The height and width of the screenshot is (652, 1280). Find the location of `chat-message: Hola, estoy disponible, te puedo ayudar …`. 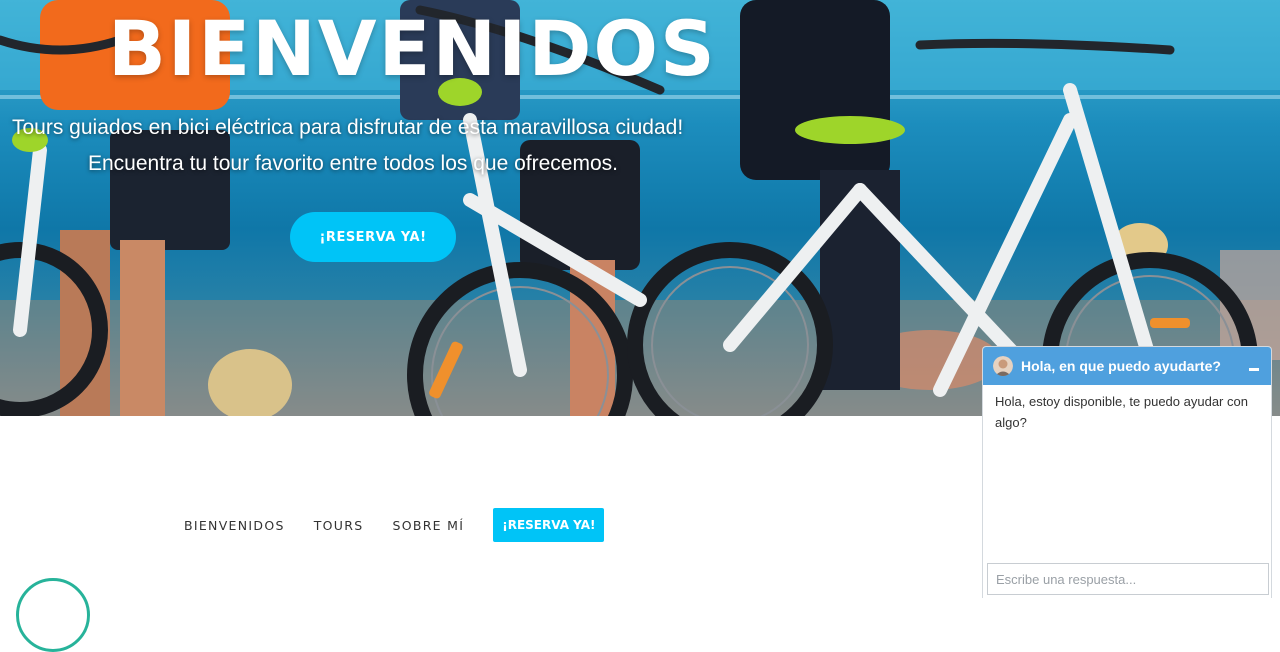

chat-message: Hola, estoy disponible, te puedo ayudar … is located at coordinates (1121, 412).